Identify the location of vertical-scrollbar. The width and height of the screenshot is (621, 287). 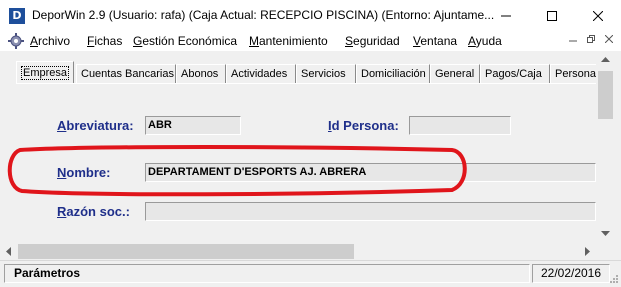
(605, 147).